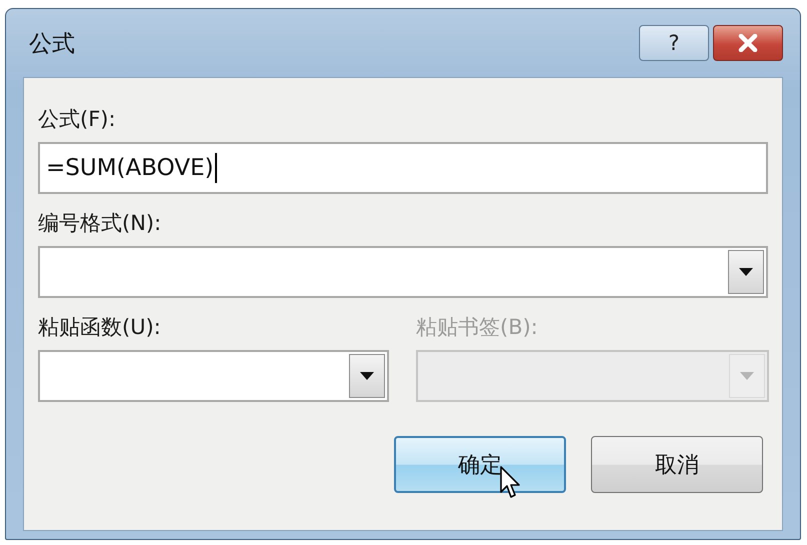 The height and width of the screenshot is (545, 807). What do you see at coordinates (100, 327) in the screenshot?
I see `field-label: 粘贴函数(U):` at bounding box center [100, 327].